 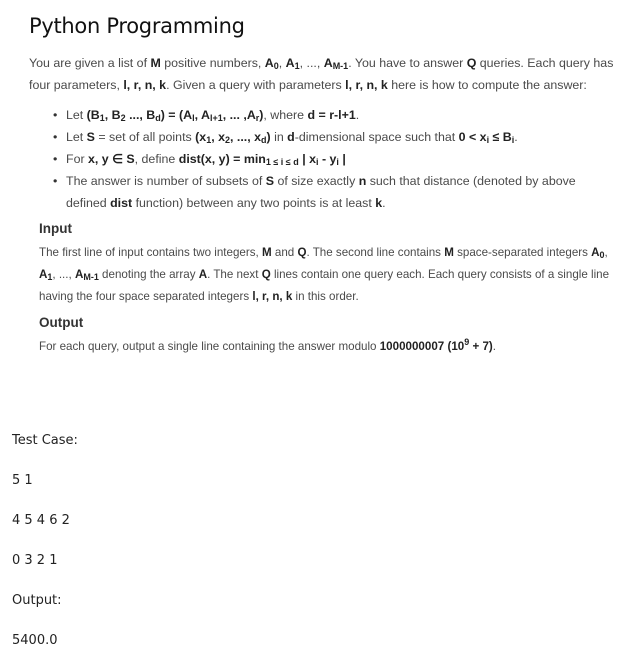 What do you see at coordinates (35, 560) in the screenshot?
I see `test-input-line: 0 3 2 1` at bounding box center [35, 560].